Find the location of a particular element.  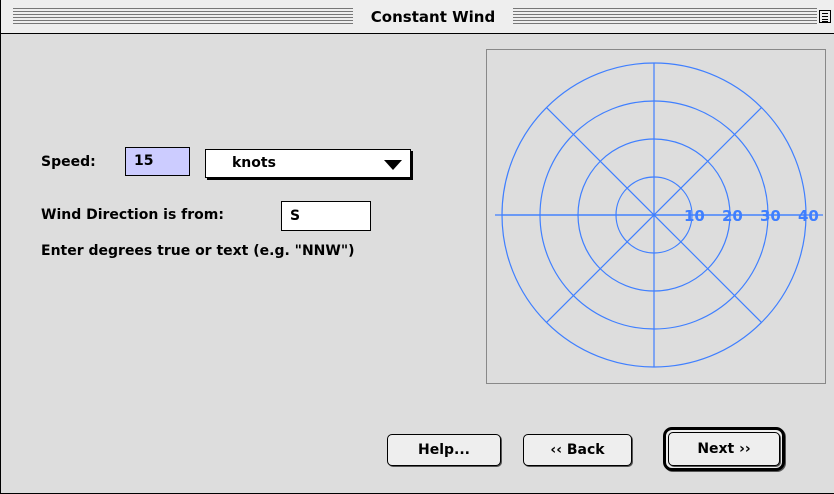

title-bar: Constant Wind is located at coordinates (417, 17).